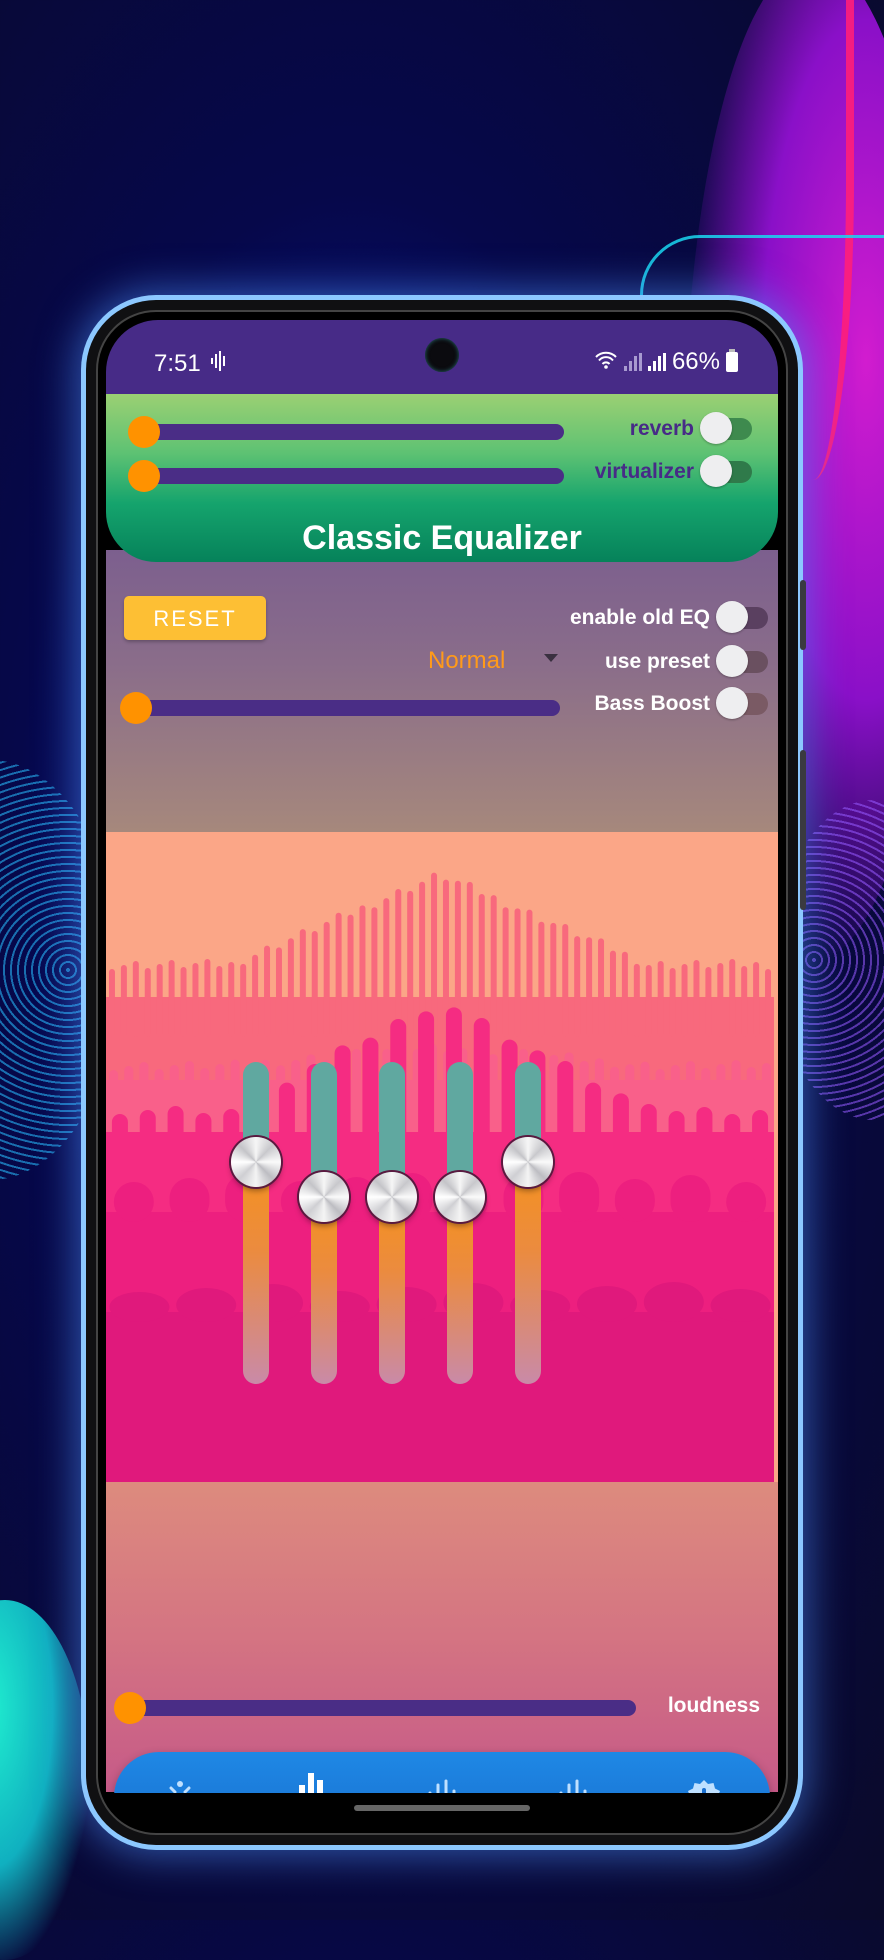 The width and height of the screenshot is (884, 1960). Describe the element at coordinates (551, 658) in the screenshot. I see `chevron-down-icon` at that location.